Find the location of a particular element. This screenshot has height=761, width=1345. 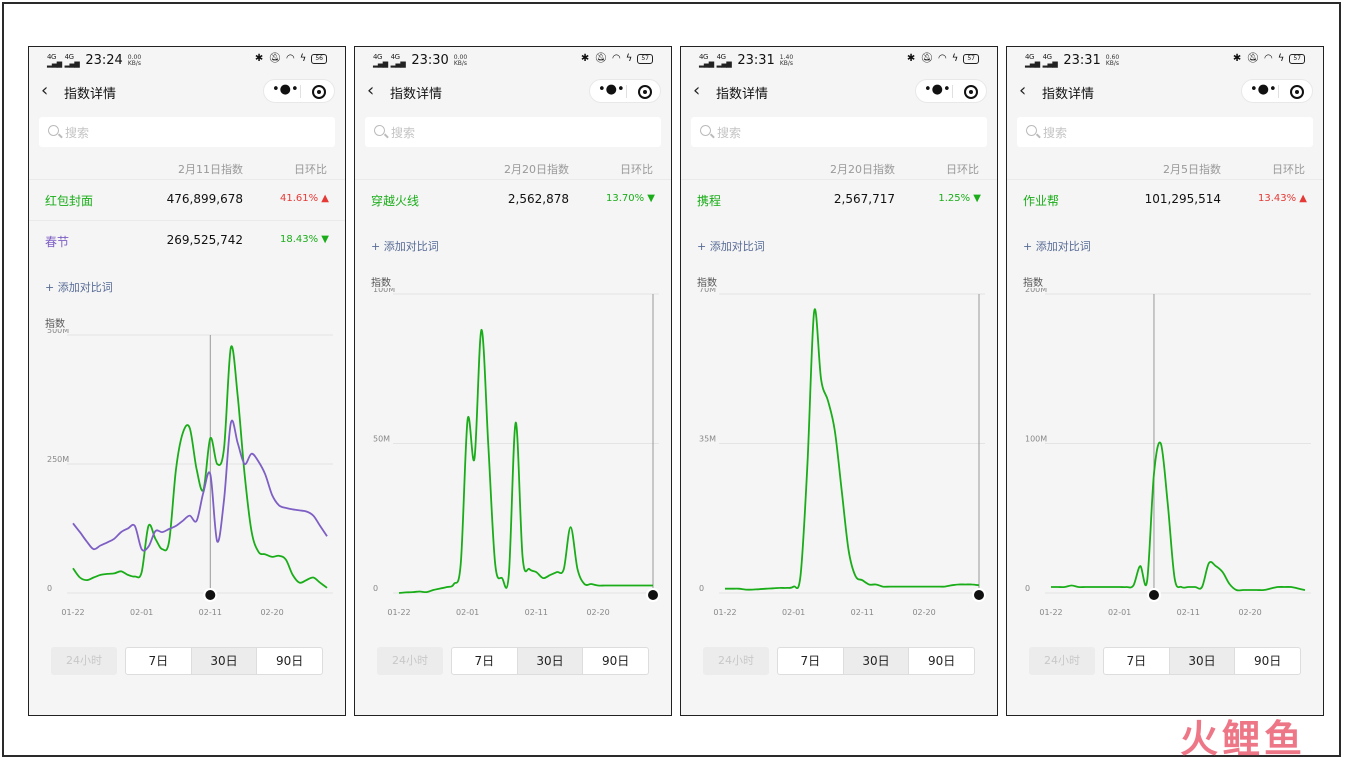

y-tick-label: 50M is located at coordinates (381, 439).